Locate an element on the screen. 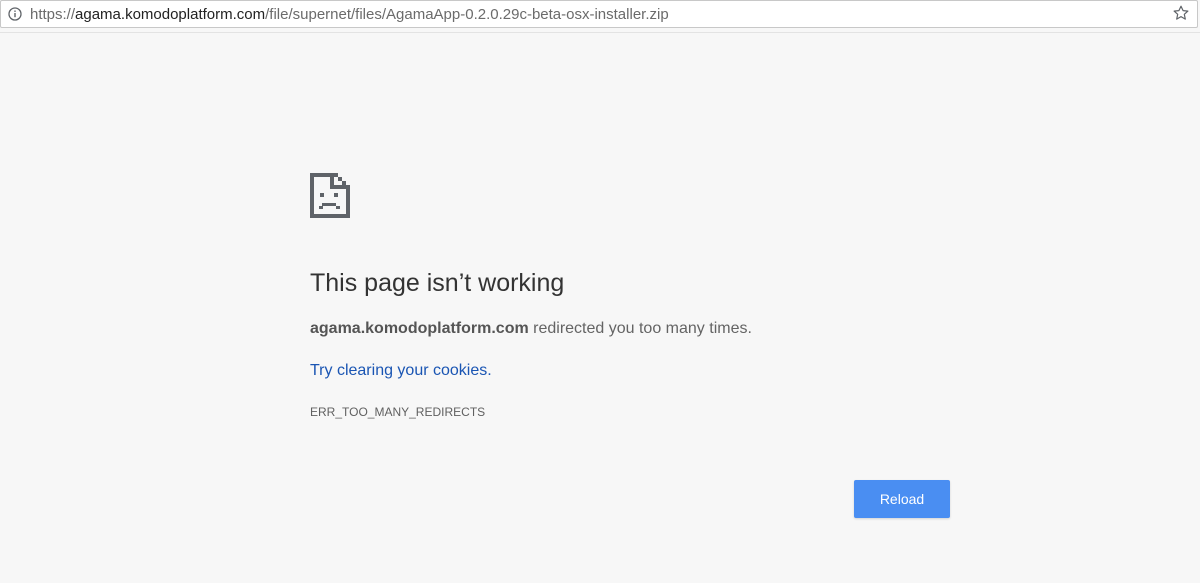  clear-cookies-link: Try clearing your cookies. is located at coordinates (401, 371).